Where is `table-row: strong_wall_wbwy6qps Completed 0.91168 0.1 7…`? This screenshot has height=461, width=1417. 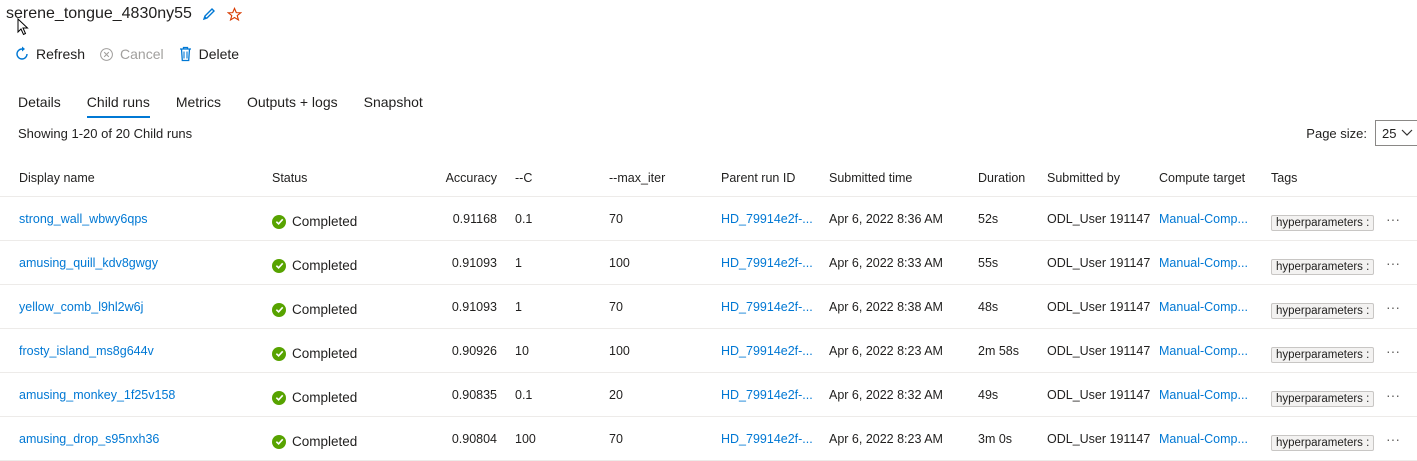 table-row: strong_wall_wbwy6qps Completed 0.91168 0.1 7… is located at coordinates (708, 218).